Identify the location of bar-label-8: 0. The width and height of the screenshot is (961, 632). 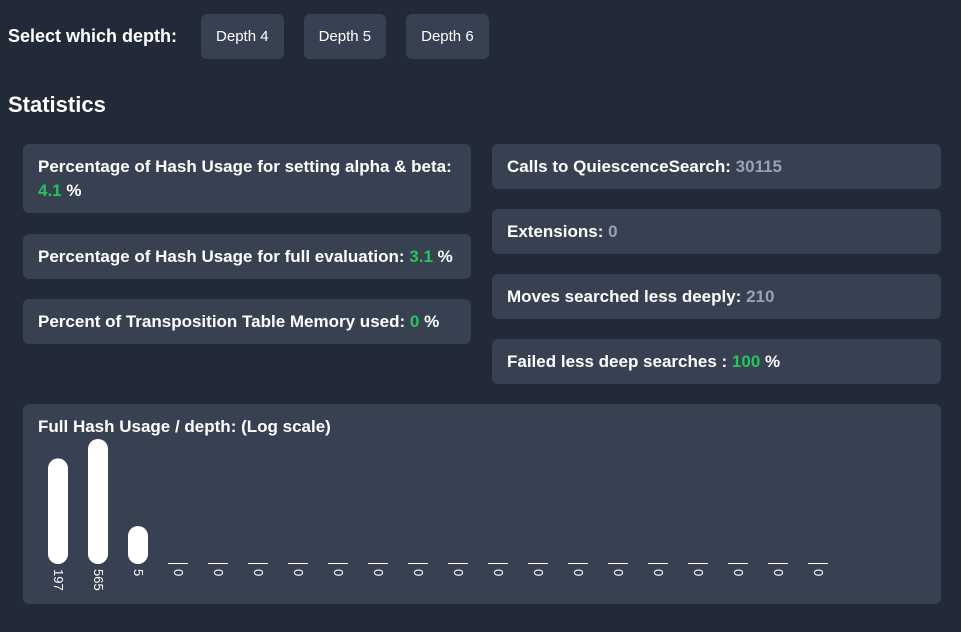
(378, 572).